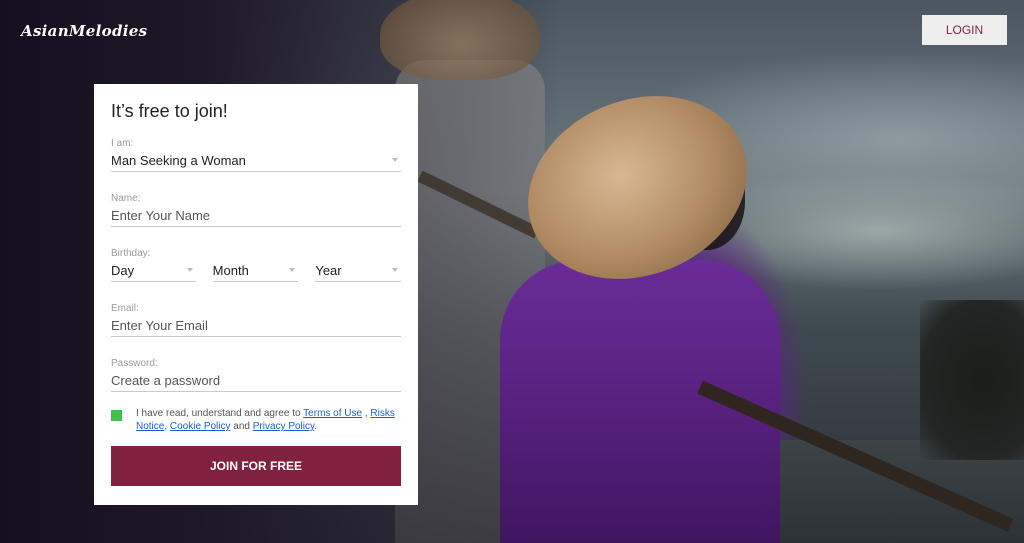  I want to click on name-label: Name:, so click(126, 198).